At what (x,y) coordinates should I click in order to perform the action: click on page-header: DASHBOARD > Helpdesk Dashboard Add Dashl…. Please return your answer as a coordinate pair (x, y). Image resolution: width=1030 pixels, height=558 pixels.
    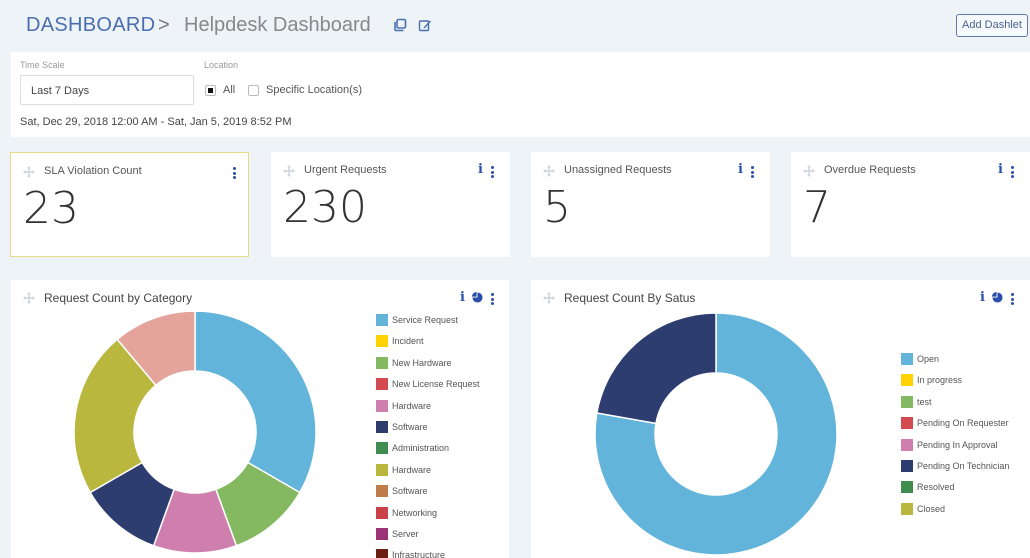
    Looking at the image, I should click on (515, 26).